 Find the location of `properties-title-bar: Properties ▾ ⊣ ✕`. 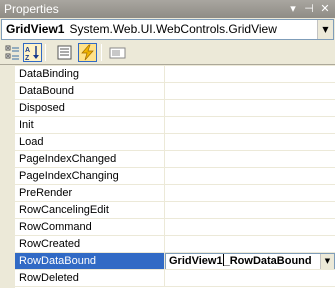

properties-title-bar: Properties ▾ ⊣ ✕ is located at coordinates (167, 9).